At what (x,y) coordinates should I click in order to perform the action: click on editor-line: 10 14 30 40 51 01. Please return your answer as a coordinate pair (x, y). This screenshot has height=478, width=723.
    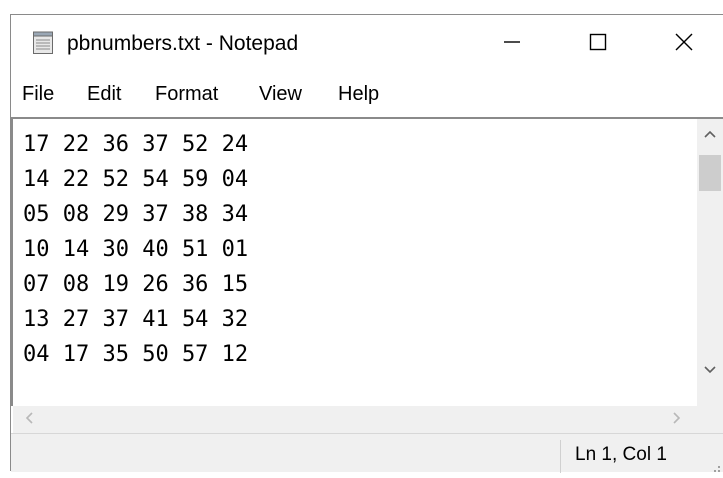
    Looking at the image, I should click on (136, 249).